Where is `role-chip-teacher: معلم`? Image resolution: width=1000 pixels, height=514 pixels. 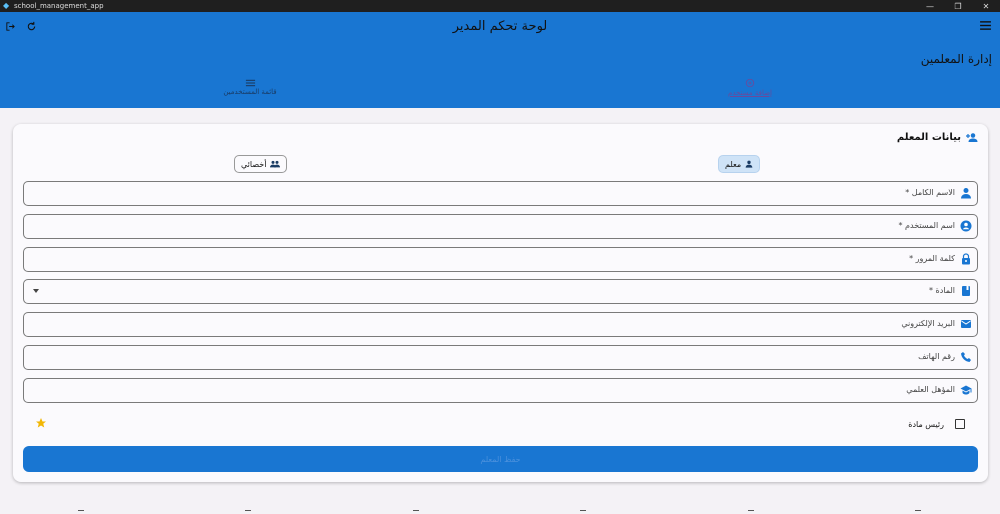 role-chip-teacher: معلم is located at coordinates (739, 164).